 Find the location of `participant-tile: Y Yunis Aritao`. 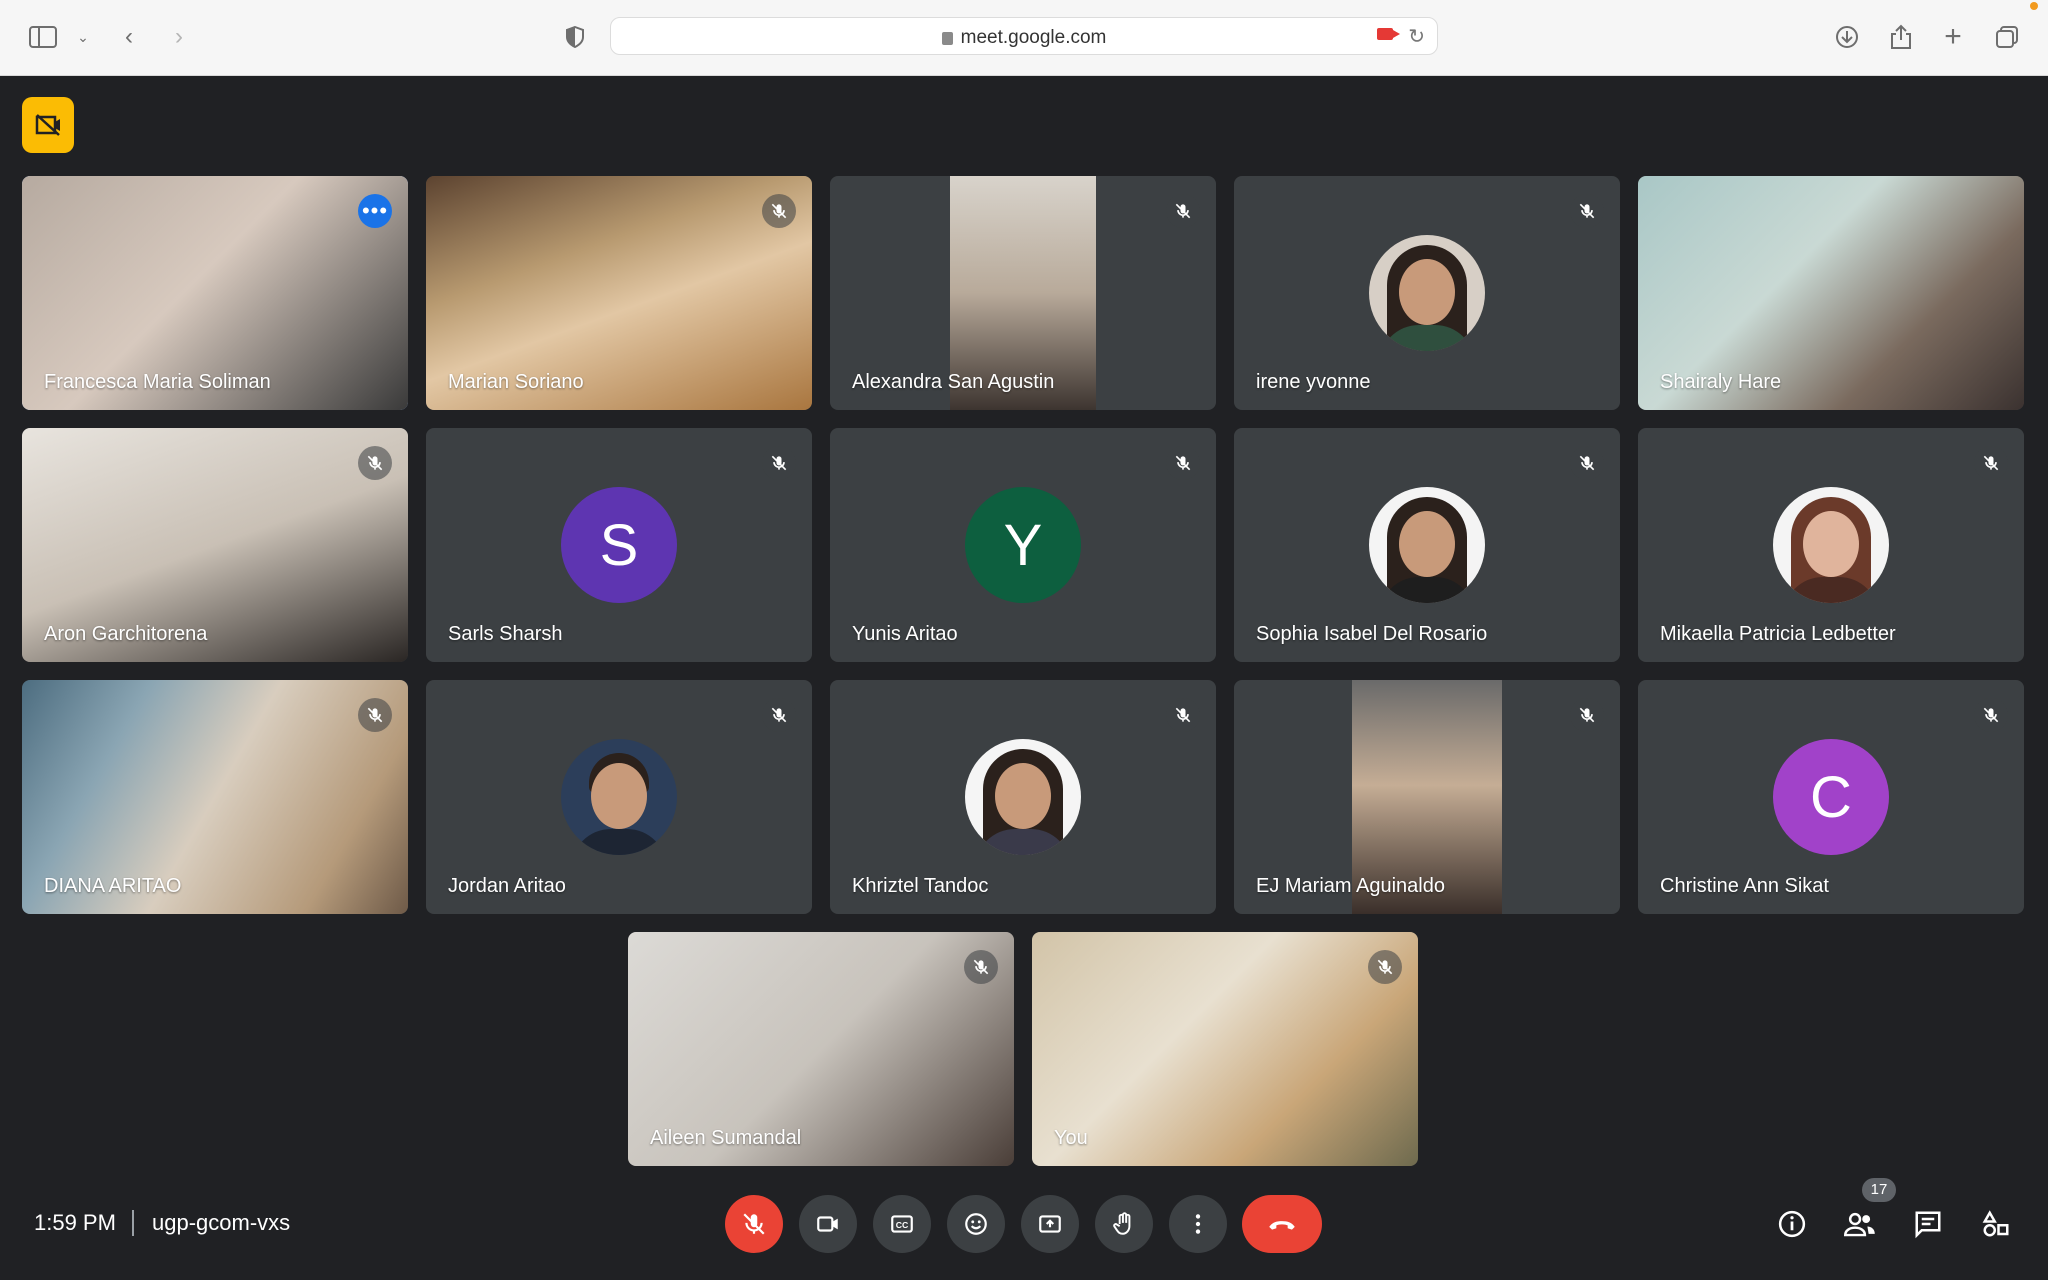

participant-tile: Y Yunis Aritao is located at coordinates (1023, 545).